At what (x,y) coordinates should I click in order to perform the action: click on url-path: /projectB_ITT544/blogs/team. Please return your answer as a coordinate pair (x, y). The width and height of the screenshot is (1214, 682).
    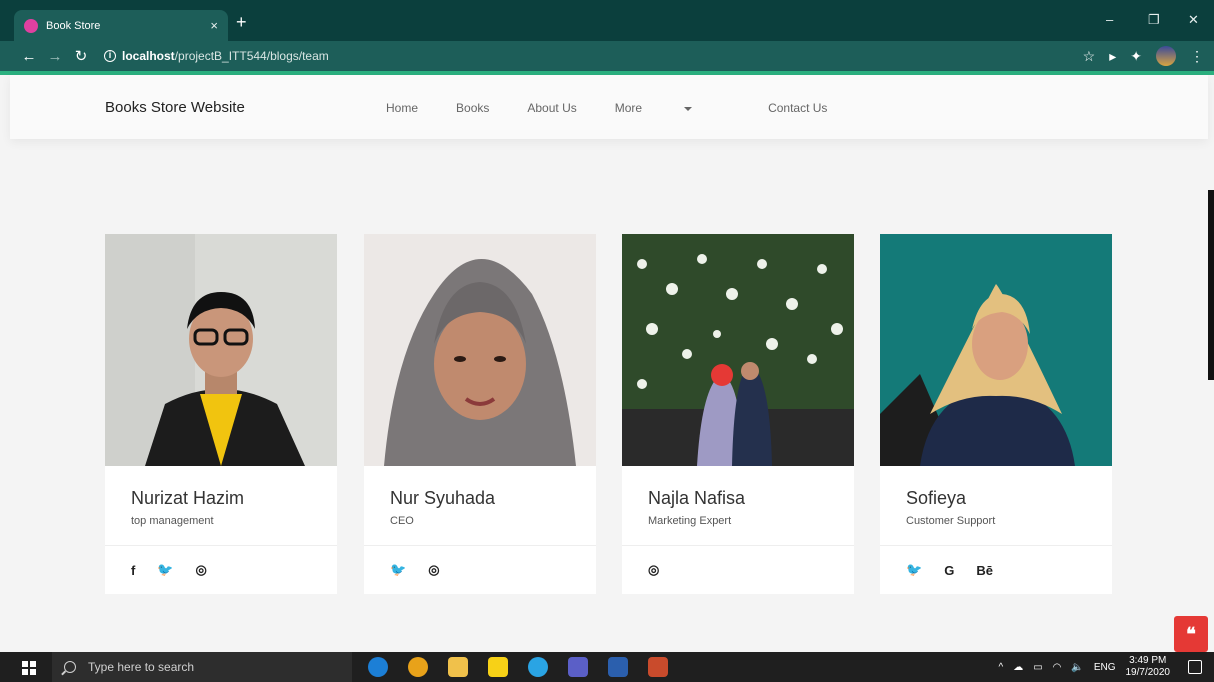
    Looking at the image, I should click on (251, 56).